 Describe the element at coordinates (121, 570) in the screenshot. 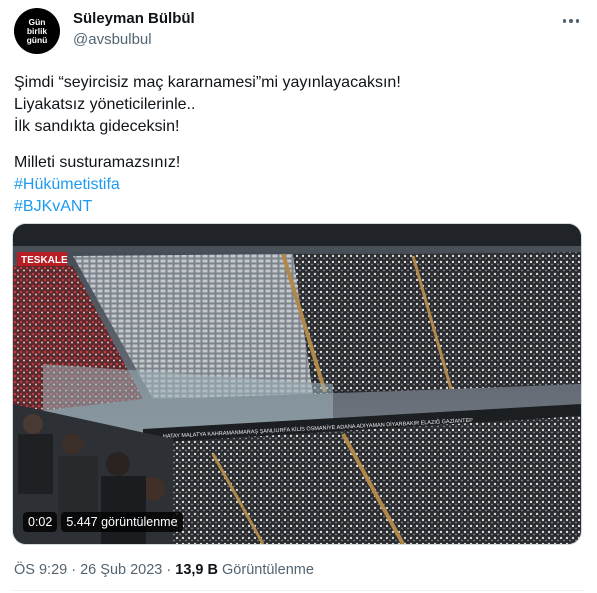

I see `tweet-date: 26 Şub 2023` at that location.